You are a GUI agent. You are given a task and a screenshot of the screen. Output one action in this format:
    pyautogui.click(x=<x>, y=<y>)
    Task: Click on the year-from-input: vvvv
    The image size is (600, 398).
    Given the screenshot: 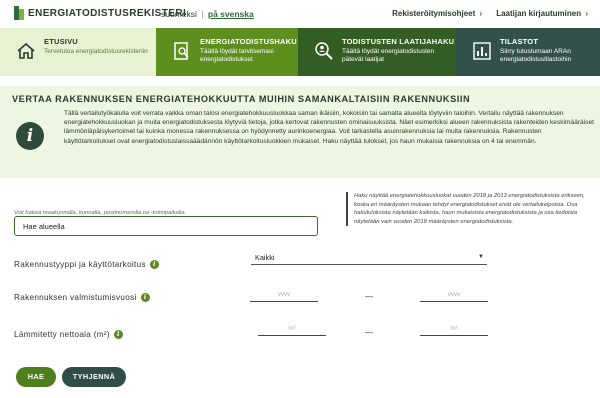 What is the action you would take?
    pyautogui.click(x=284, y=295)
    